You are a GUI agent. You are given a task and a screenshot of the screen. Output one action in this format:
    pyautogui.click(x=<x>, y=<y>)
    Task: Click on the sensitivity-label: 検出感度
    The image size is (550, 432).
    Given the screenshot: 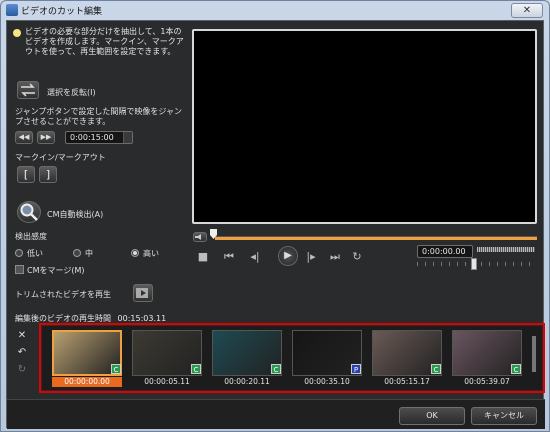 What is the action you would take?
    pyautogui.click(x=31, y=236)
    